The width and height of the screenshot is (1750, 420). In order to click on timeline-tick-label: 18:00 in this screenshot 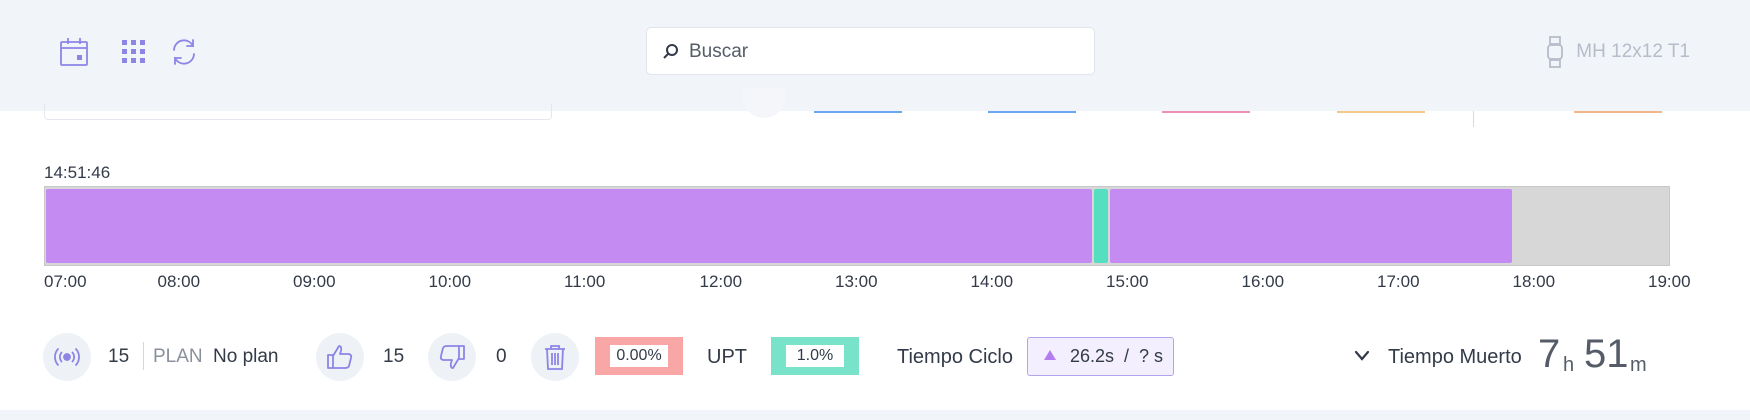, I will do `click(1534, 281)`.